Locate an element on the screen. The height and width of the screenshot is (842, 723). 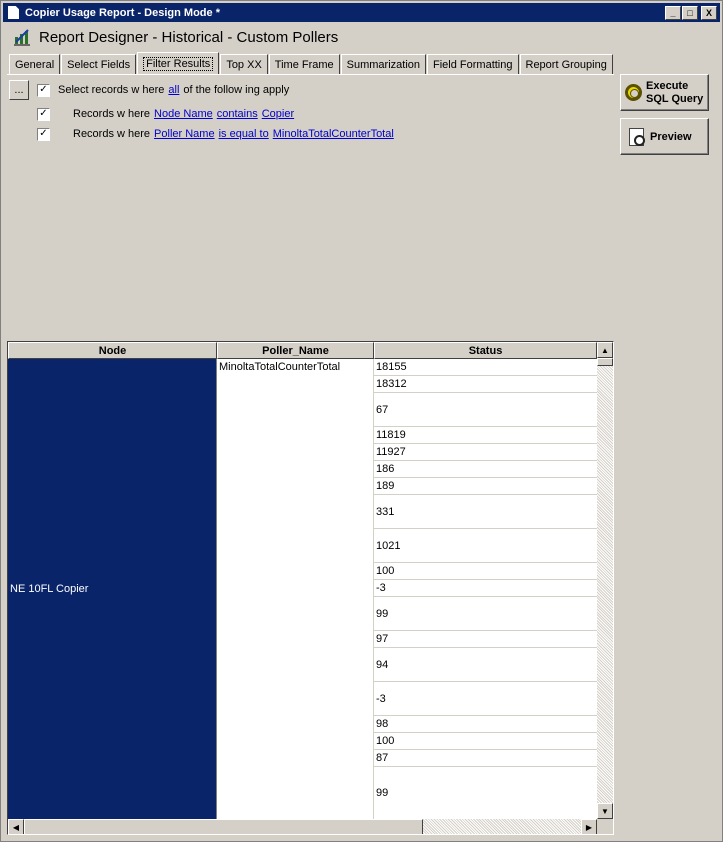
tab-top-xx: Top XX is located at coordinates (244, 64).